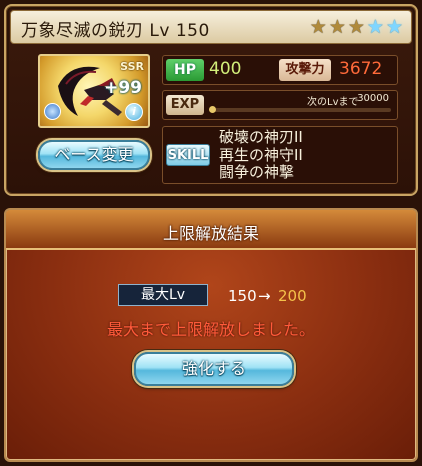  I want to click on skill-panel: SKILL 破壊の神刃II 再生の神守II 闘争の神撃, so click(280, 155).